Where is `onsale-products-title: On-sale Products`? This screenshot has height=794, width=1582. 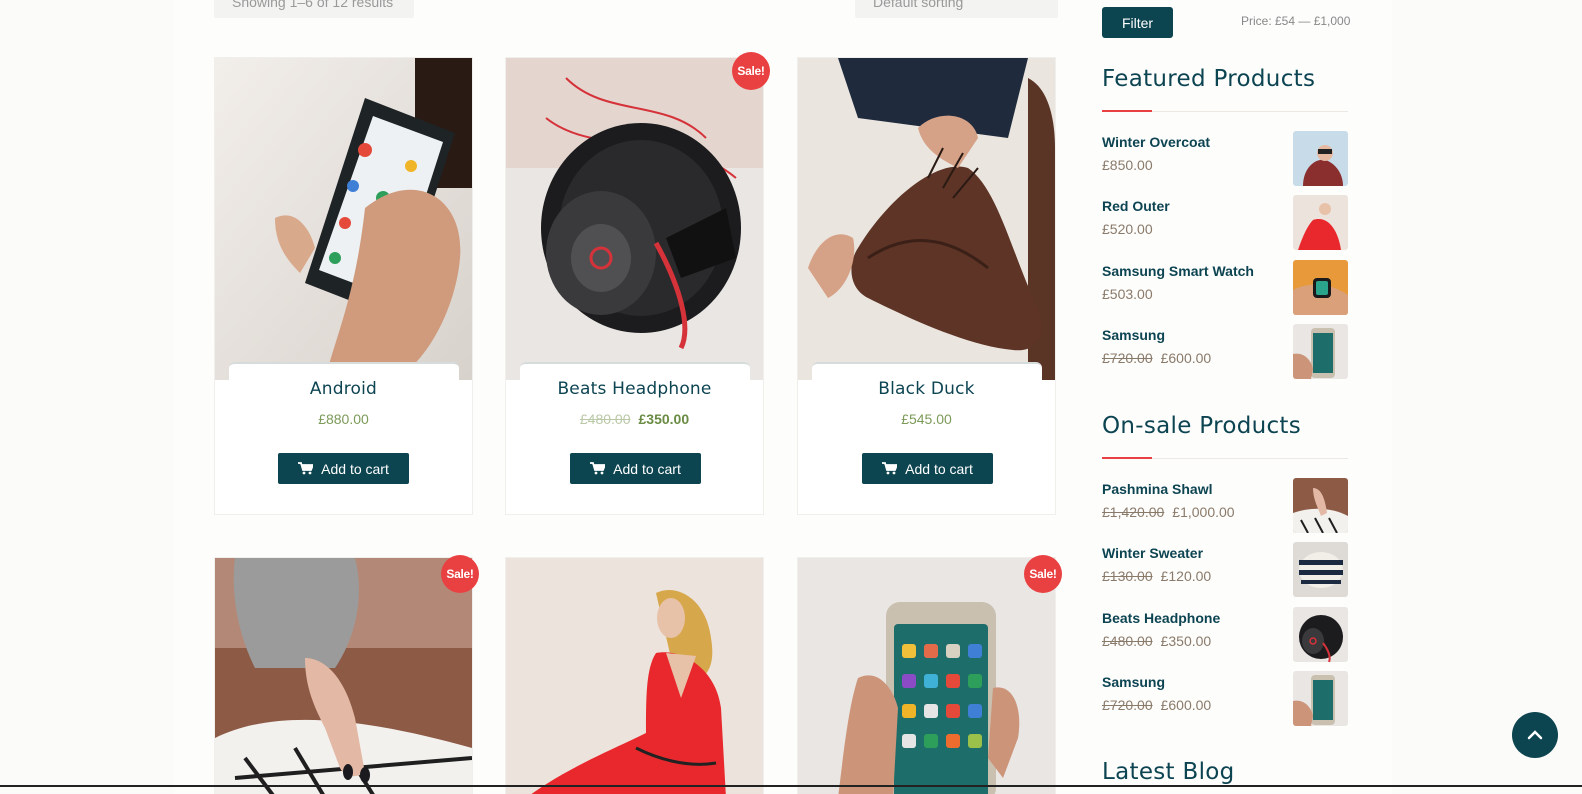 onsale-products-title: On-sale Products is located at coordinates (1202, 426).